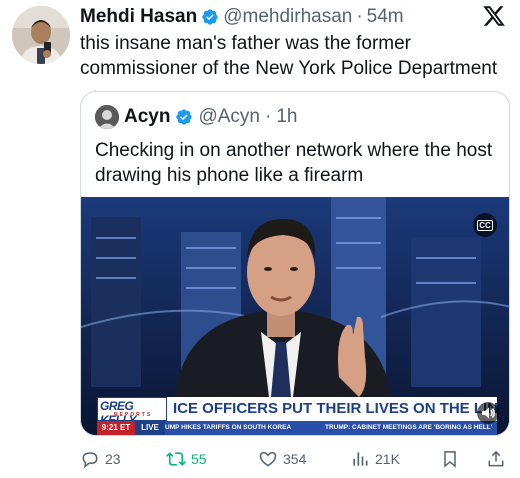  Describe the element at coordinates (90, 460) in the screenshot. I see `reply-icon` at that location.